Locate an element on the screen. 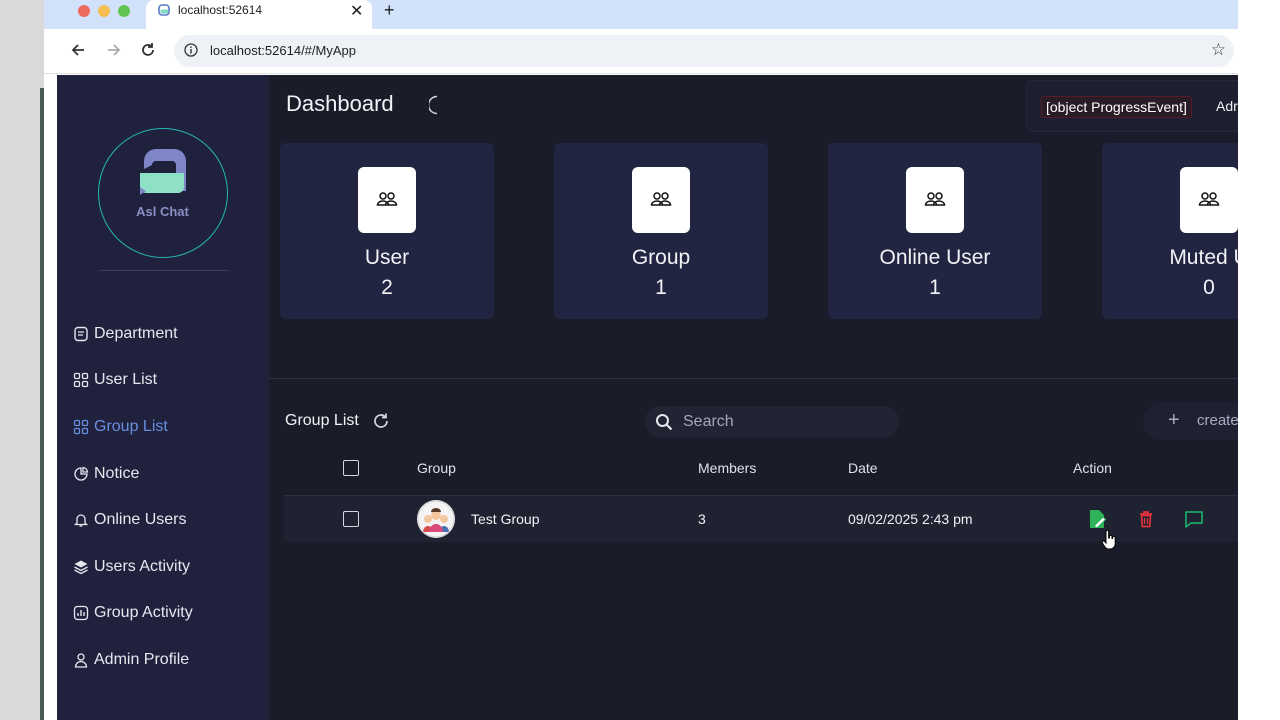 The width and height of the screenshot is (1280, 720). back-icon is located at coordinates (79, 50).